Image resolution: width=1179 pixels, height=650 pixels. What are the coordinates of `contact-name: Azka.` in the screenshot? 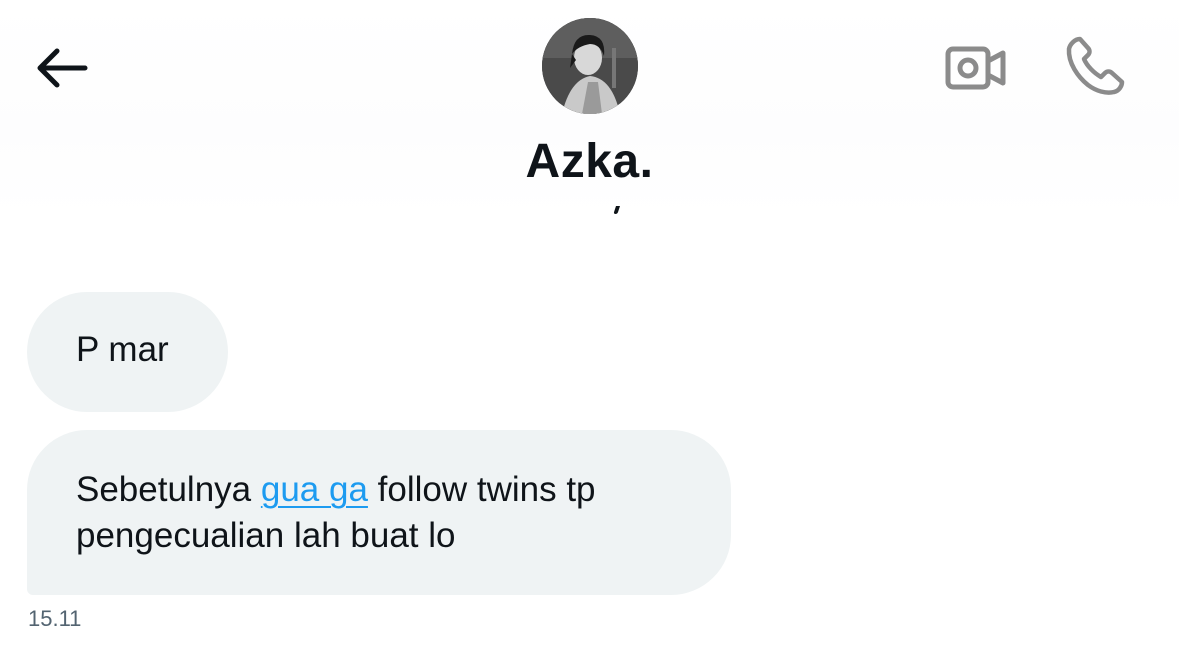 It's located at (589, 161).